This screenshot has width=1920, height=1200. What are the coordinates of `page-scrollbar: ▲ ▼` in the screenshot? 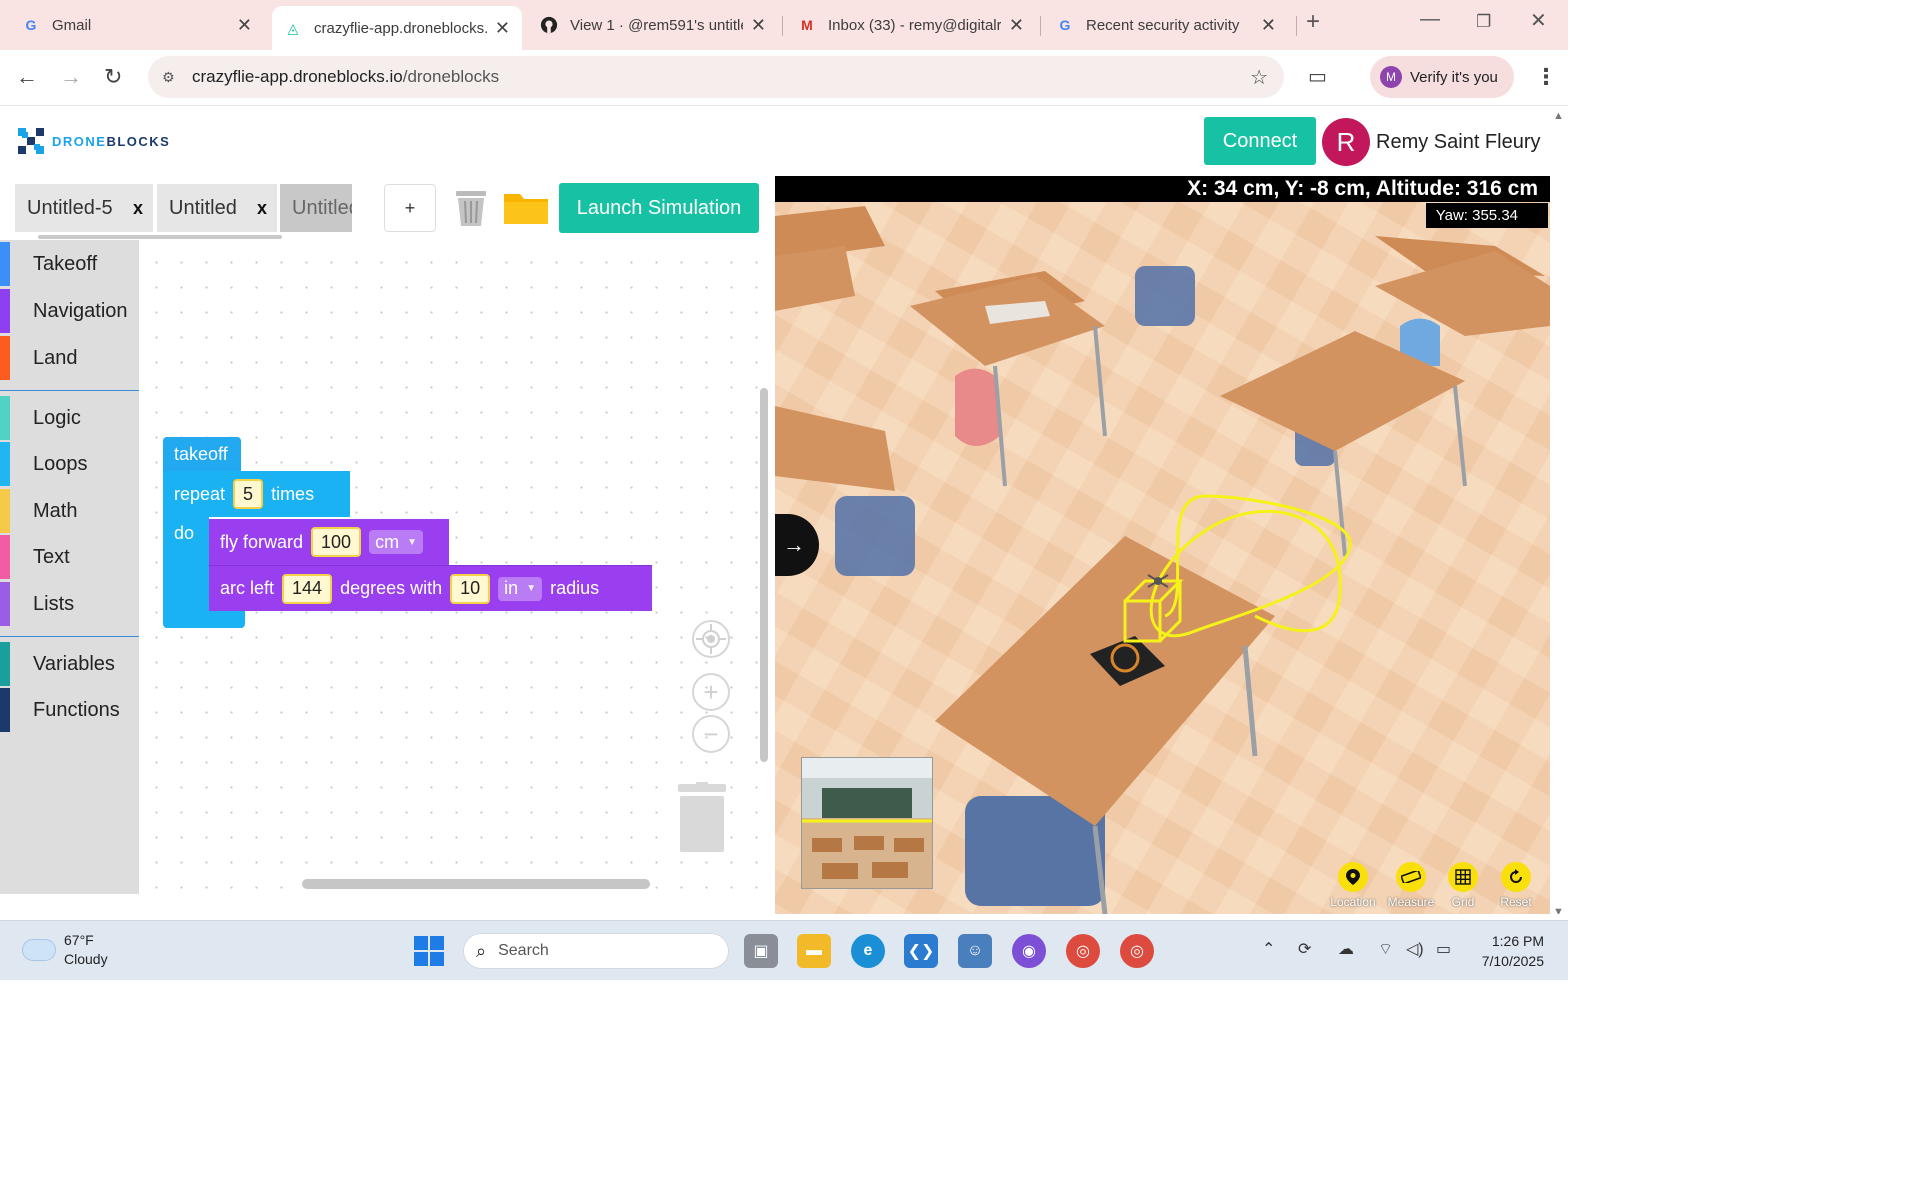 It's located at (1559, 513).